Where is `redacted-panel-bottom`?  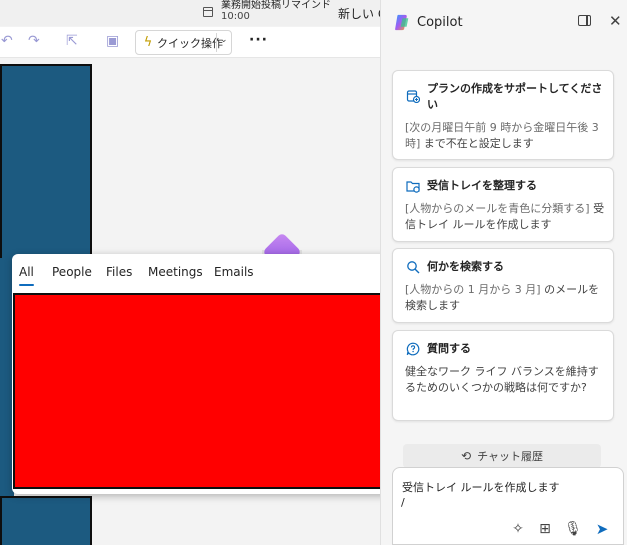
redacted-panel-bottom is located at coordinates (46, 520).